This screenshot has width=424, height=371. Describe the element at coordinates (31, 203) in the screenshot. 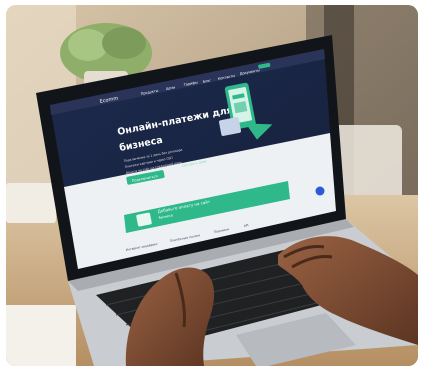

I see `notepad` at that location.